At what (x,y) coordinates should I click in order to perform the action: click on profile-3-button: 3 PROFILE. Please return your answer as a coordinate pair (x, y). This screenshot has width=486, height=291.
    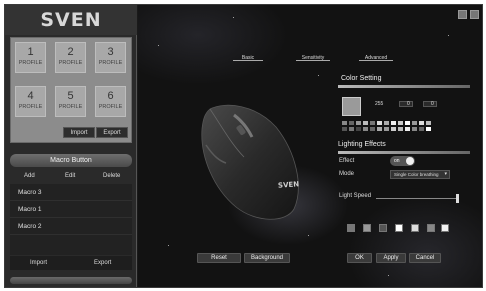
    Looking at the image, I should click on (110, 57).